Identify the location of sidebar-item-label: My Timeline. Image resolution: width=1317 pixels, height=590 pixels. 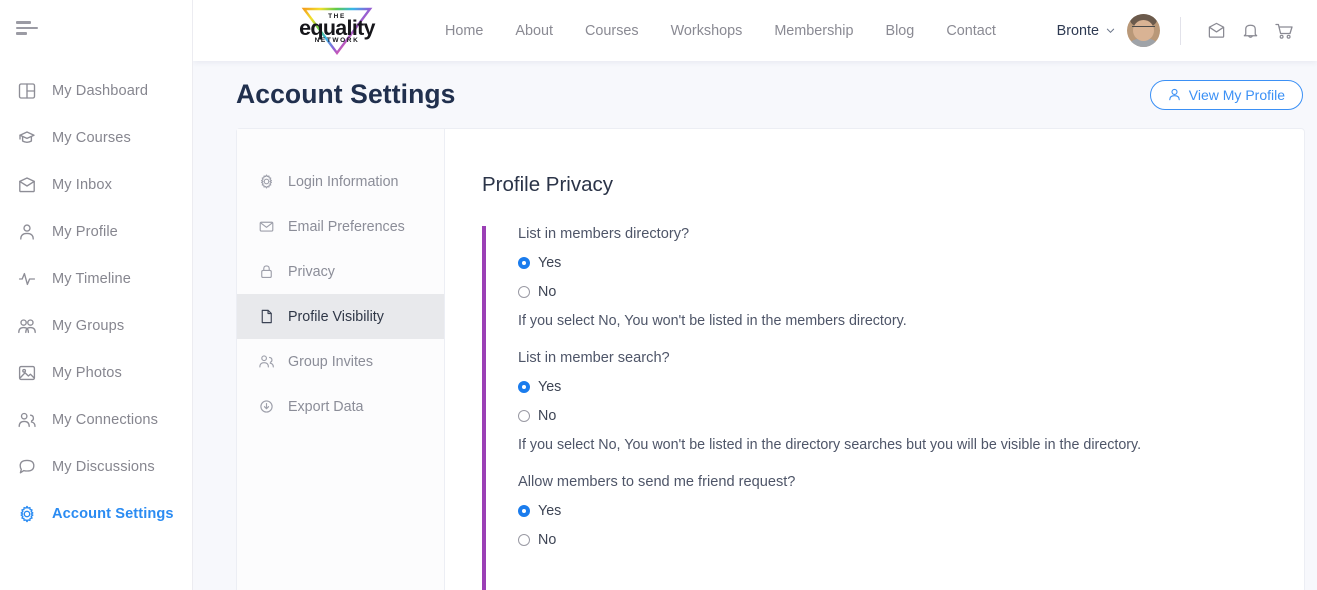
(91, 278).